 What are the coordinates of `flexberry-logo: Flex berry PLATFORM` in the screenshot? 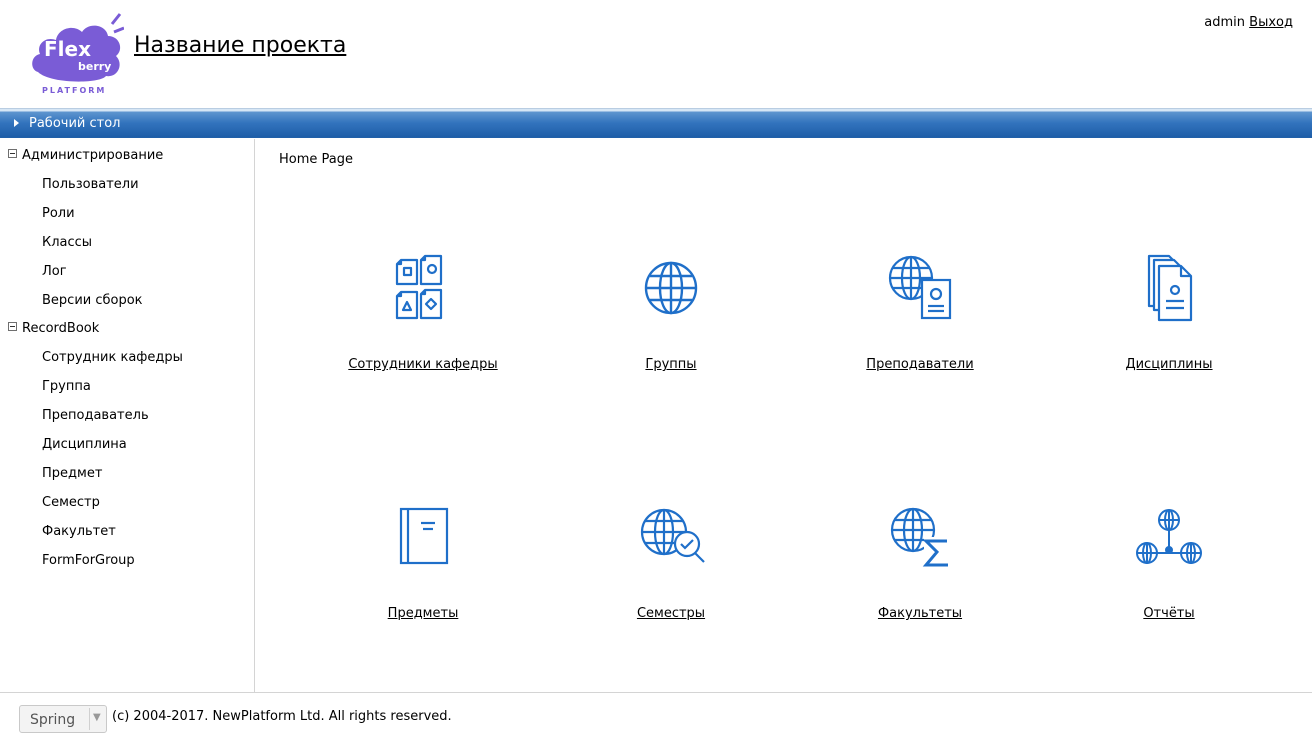 It's located at (76, 54).